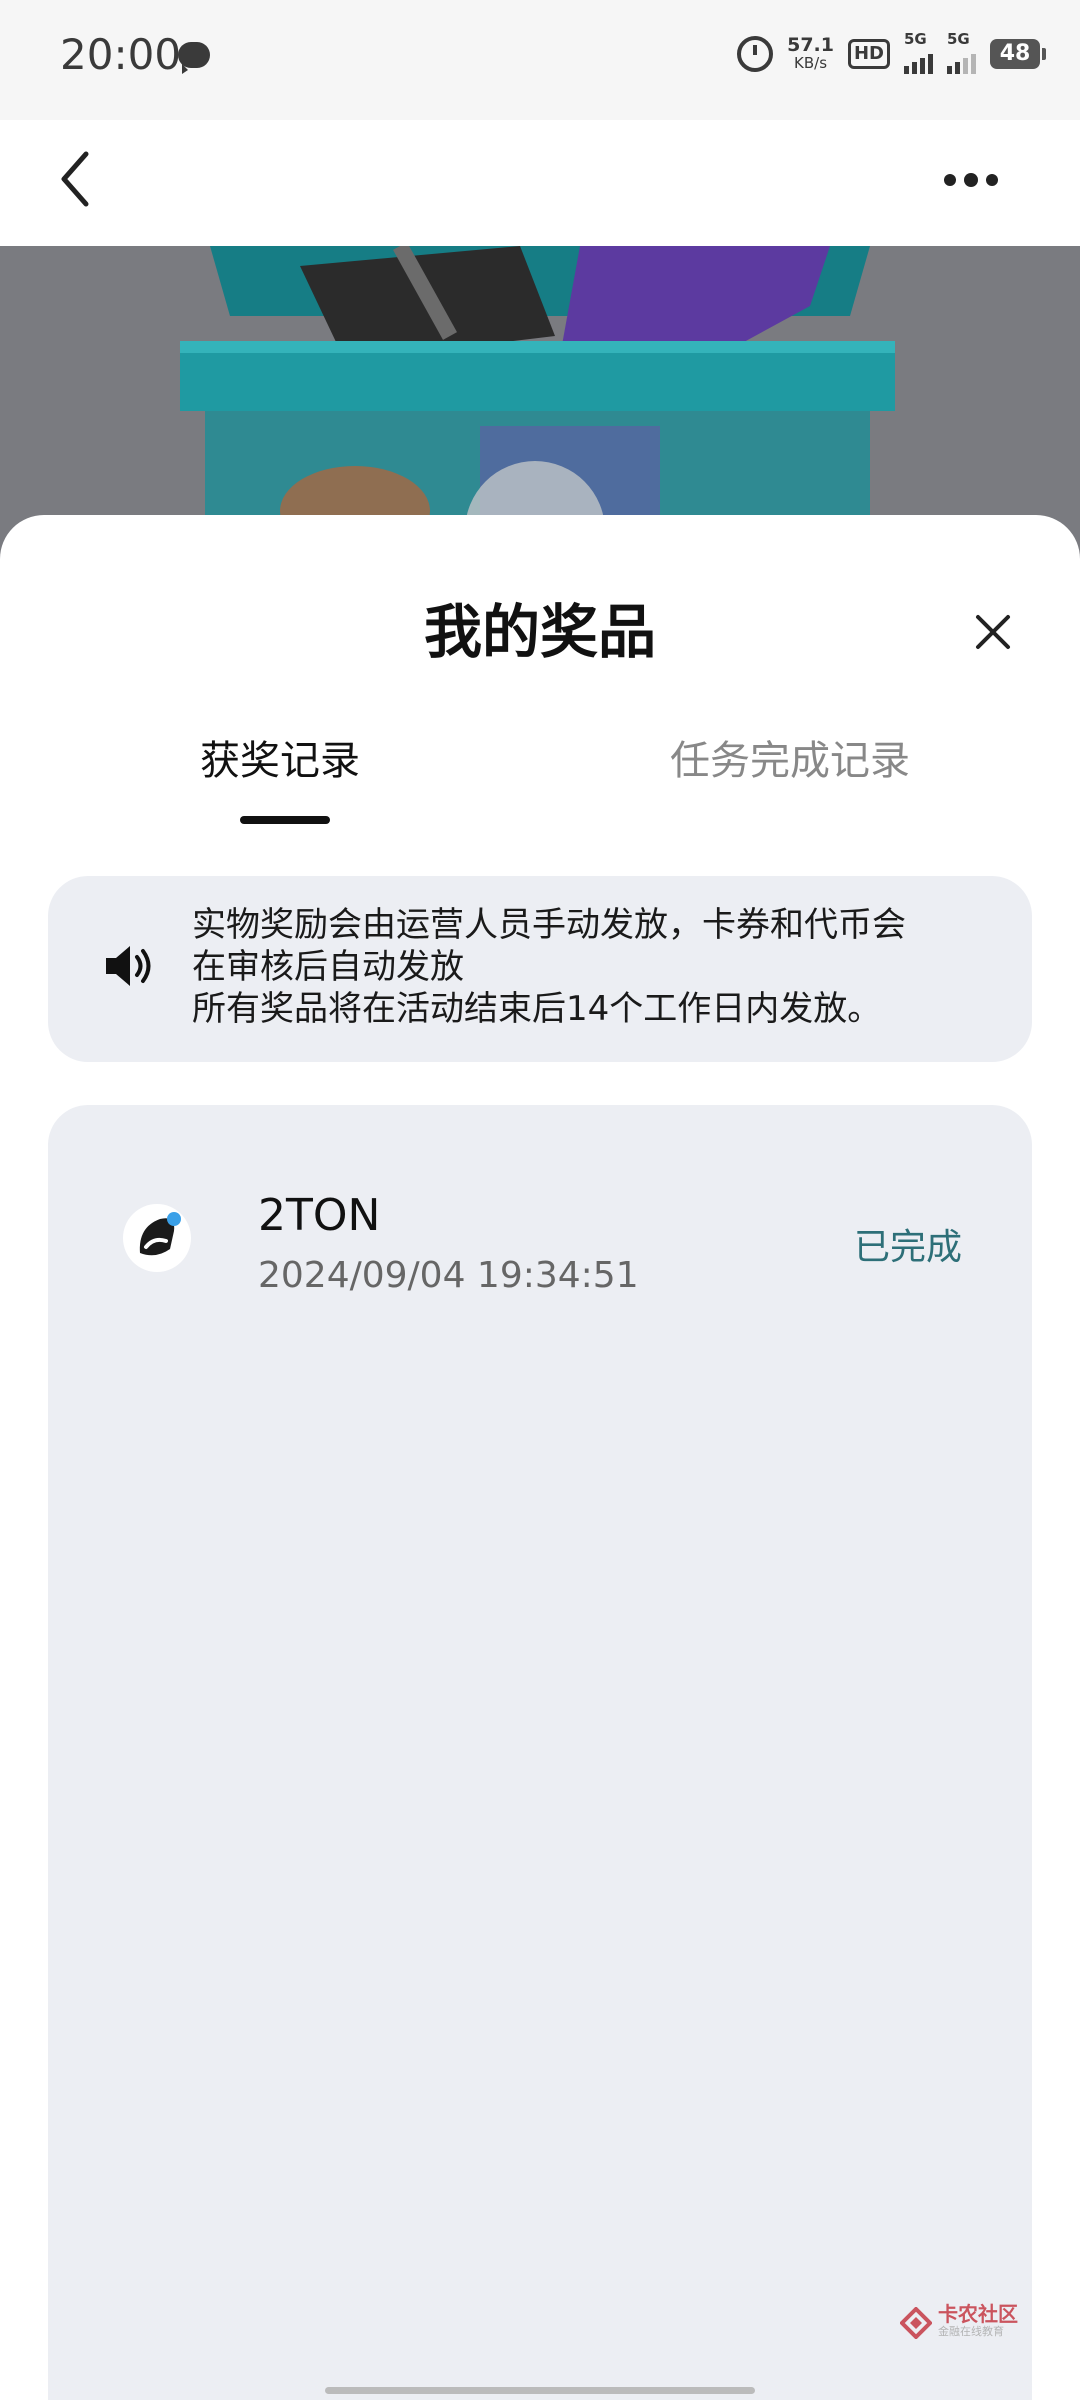 The width and height of the screenshot is (1080, 2400). Describe the element at coordinates (916, 2323) in the screenshot. I see `watermark-logo-icon` at that location.